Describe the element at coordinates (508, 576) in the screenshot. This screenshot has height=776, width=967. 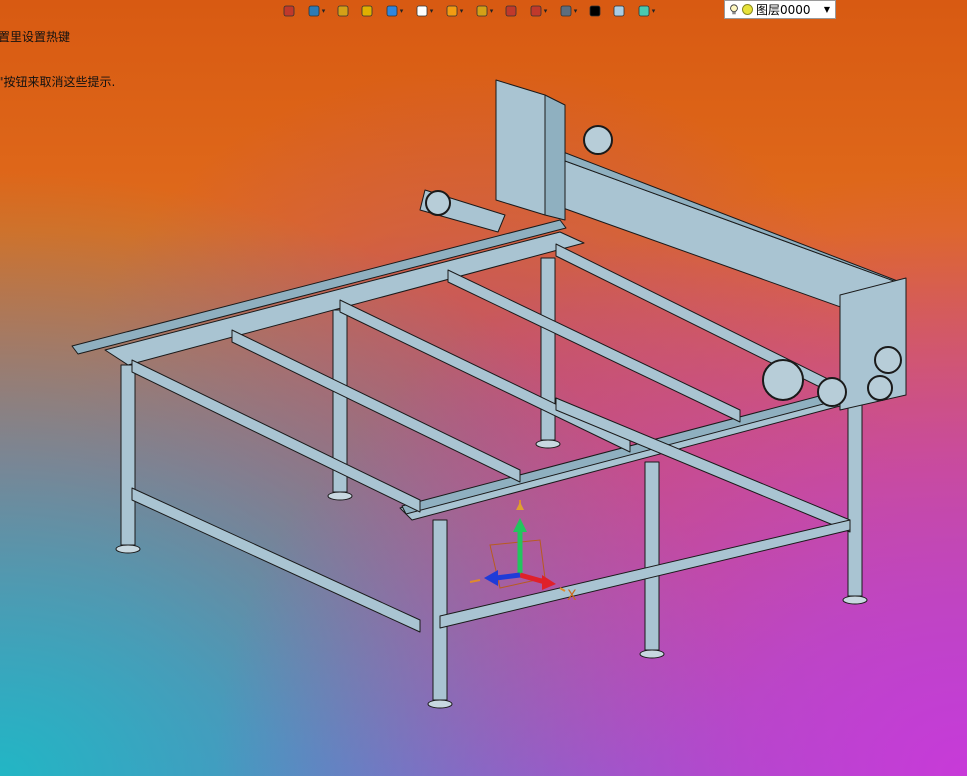
I see `y-axis` at that location.